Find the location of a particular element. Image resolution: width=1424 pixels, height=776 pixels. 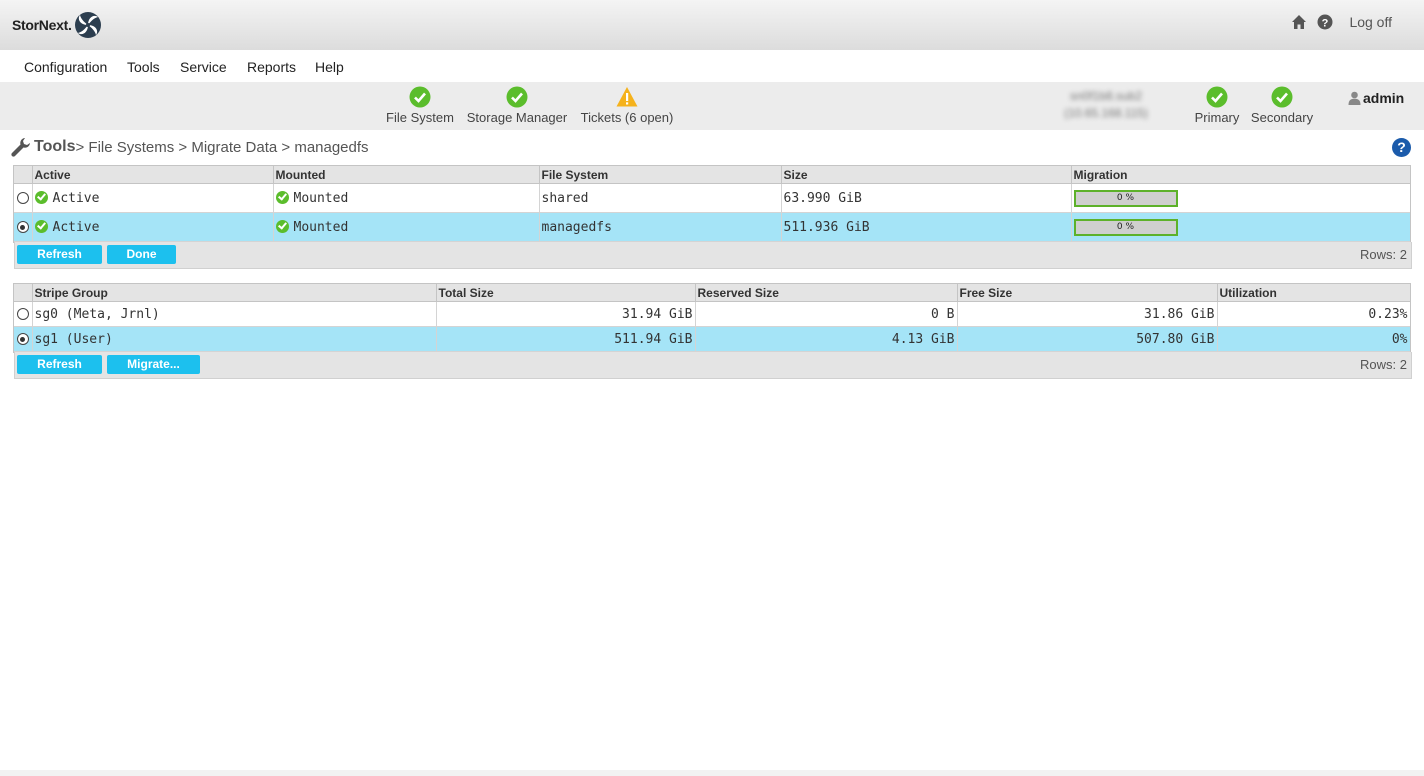

done-button: Done is located at coordinates (141, 254).